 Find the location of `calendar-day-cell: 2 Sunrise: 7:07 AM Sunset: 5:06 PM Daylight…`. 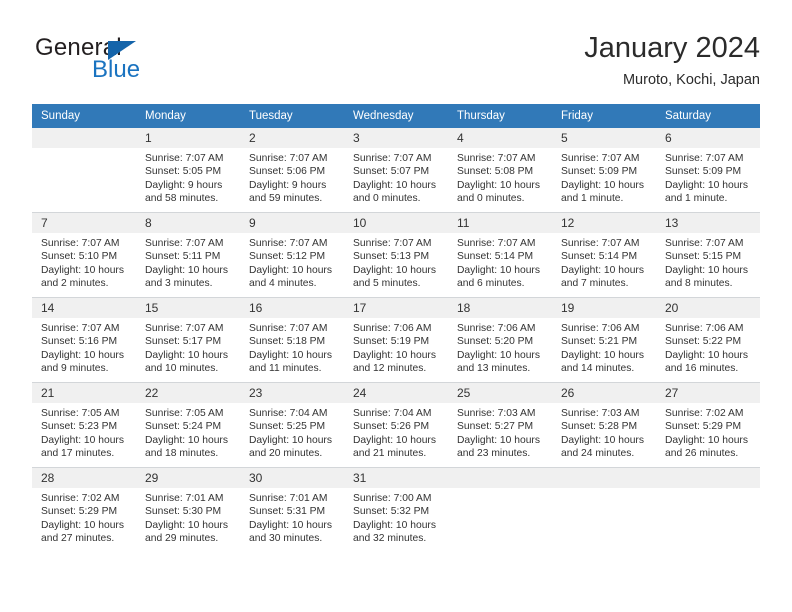

calendar-day-cell: 2 Sunrise: 7:07 AM Sunset: 5:06 PM Daylight… is located at coordinates (292, 170).